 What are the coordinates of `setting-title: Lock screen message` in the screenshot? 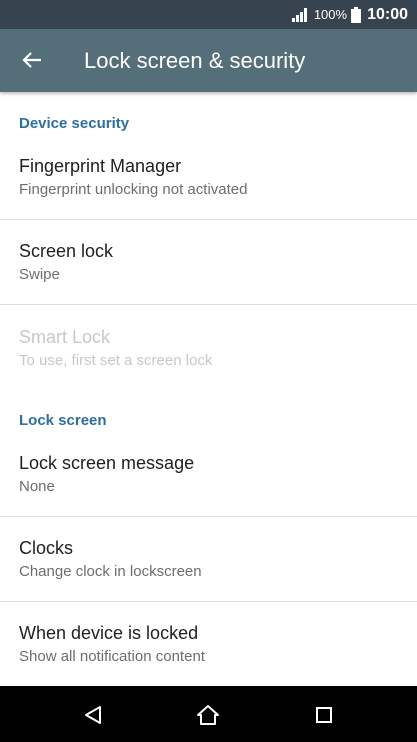 It's located at (107, 463).